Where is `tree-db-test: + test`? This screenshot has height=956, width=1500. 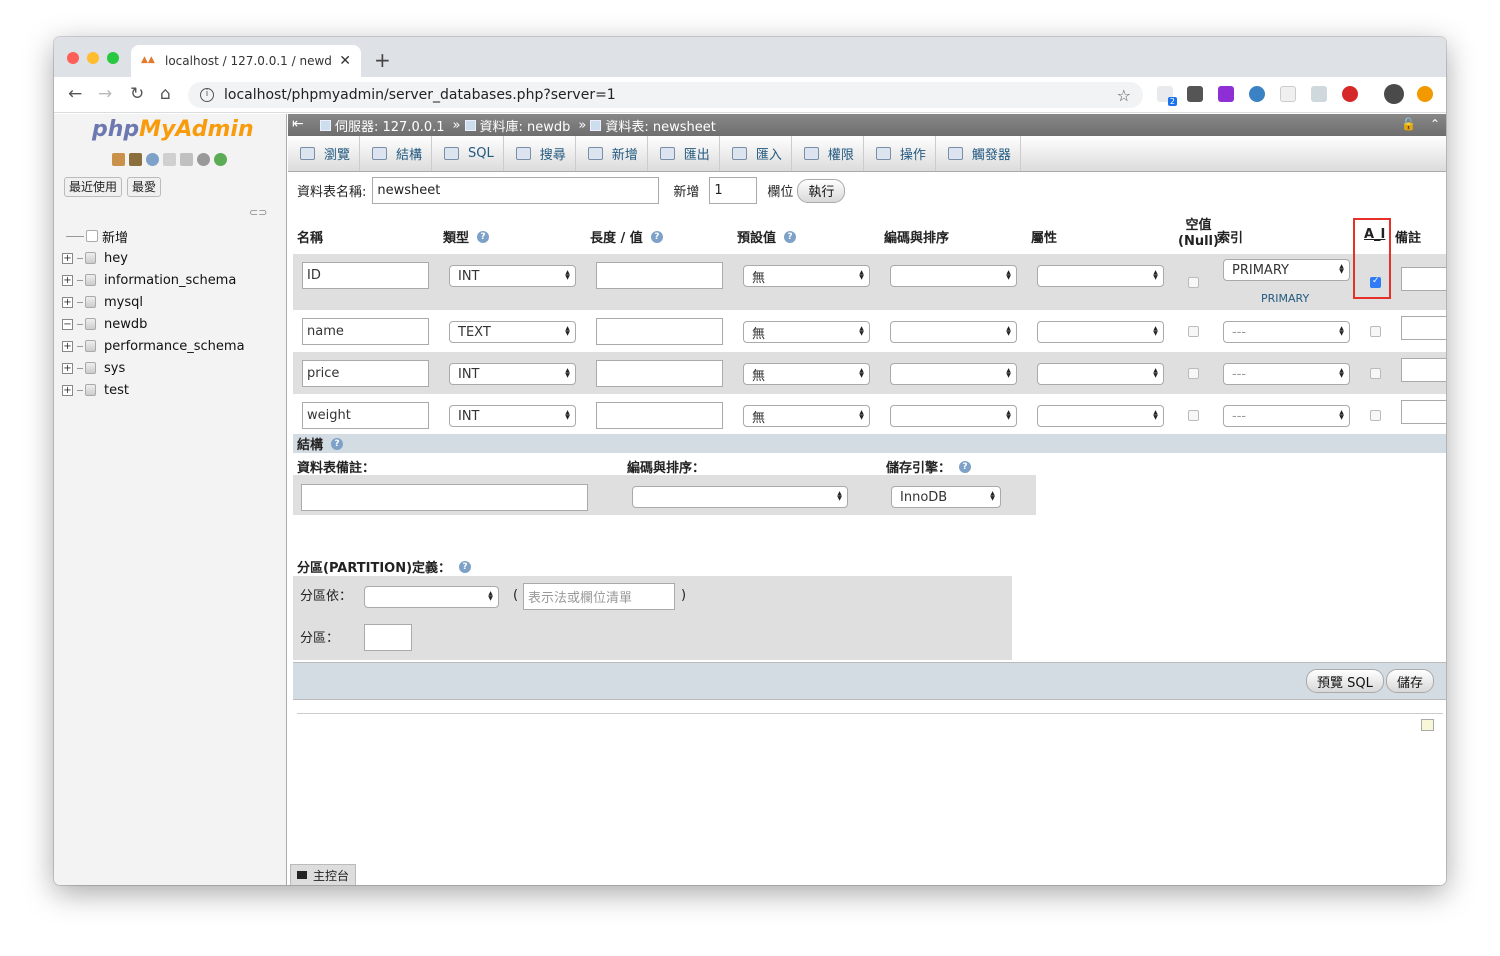
tree-db-test: + test is located at coordinates (153, 390).